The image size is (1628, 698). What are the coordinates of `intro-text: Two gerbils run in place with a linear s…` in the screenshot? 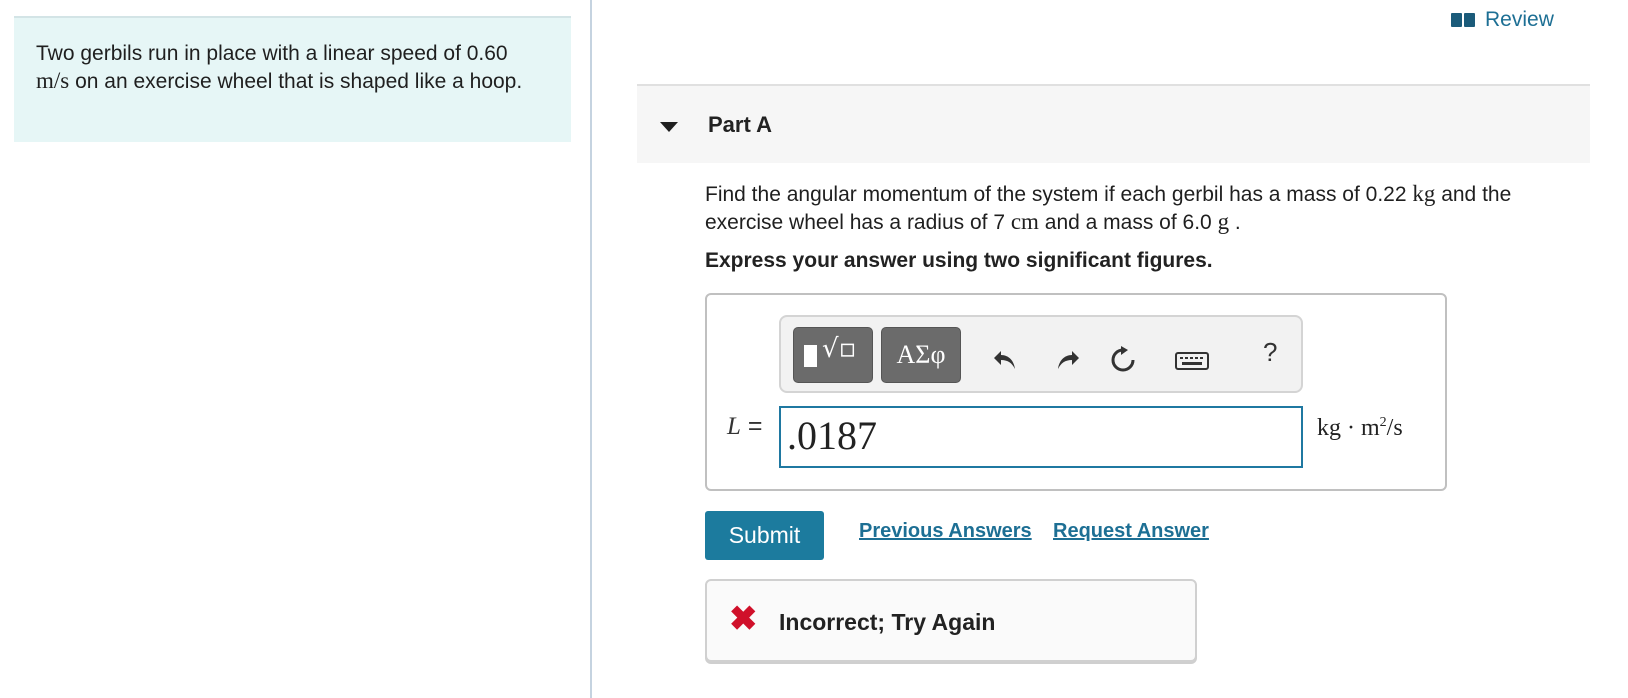 It's located at (272, 53).